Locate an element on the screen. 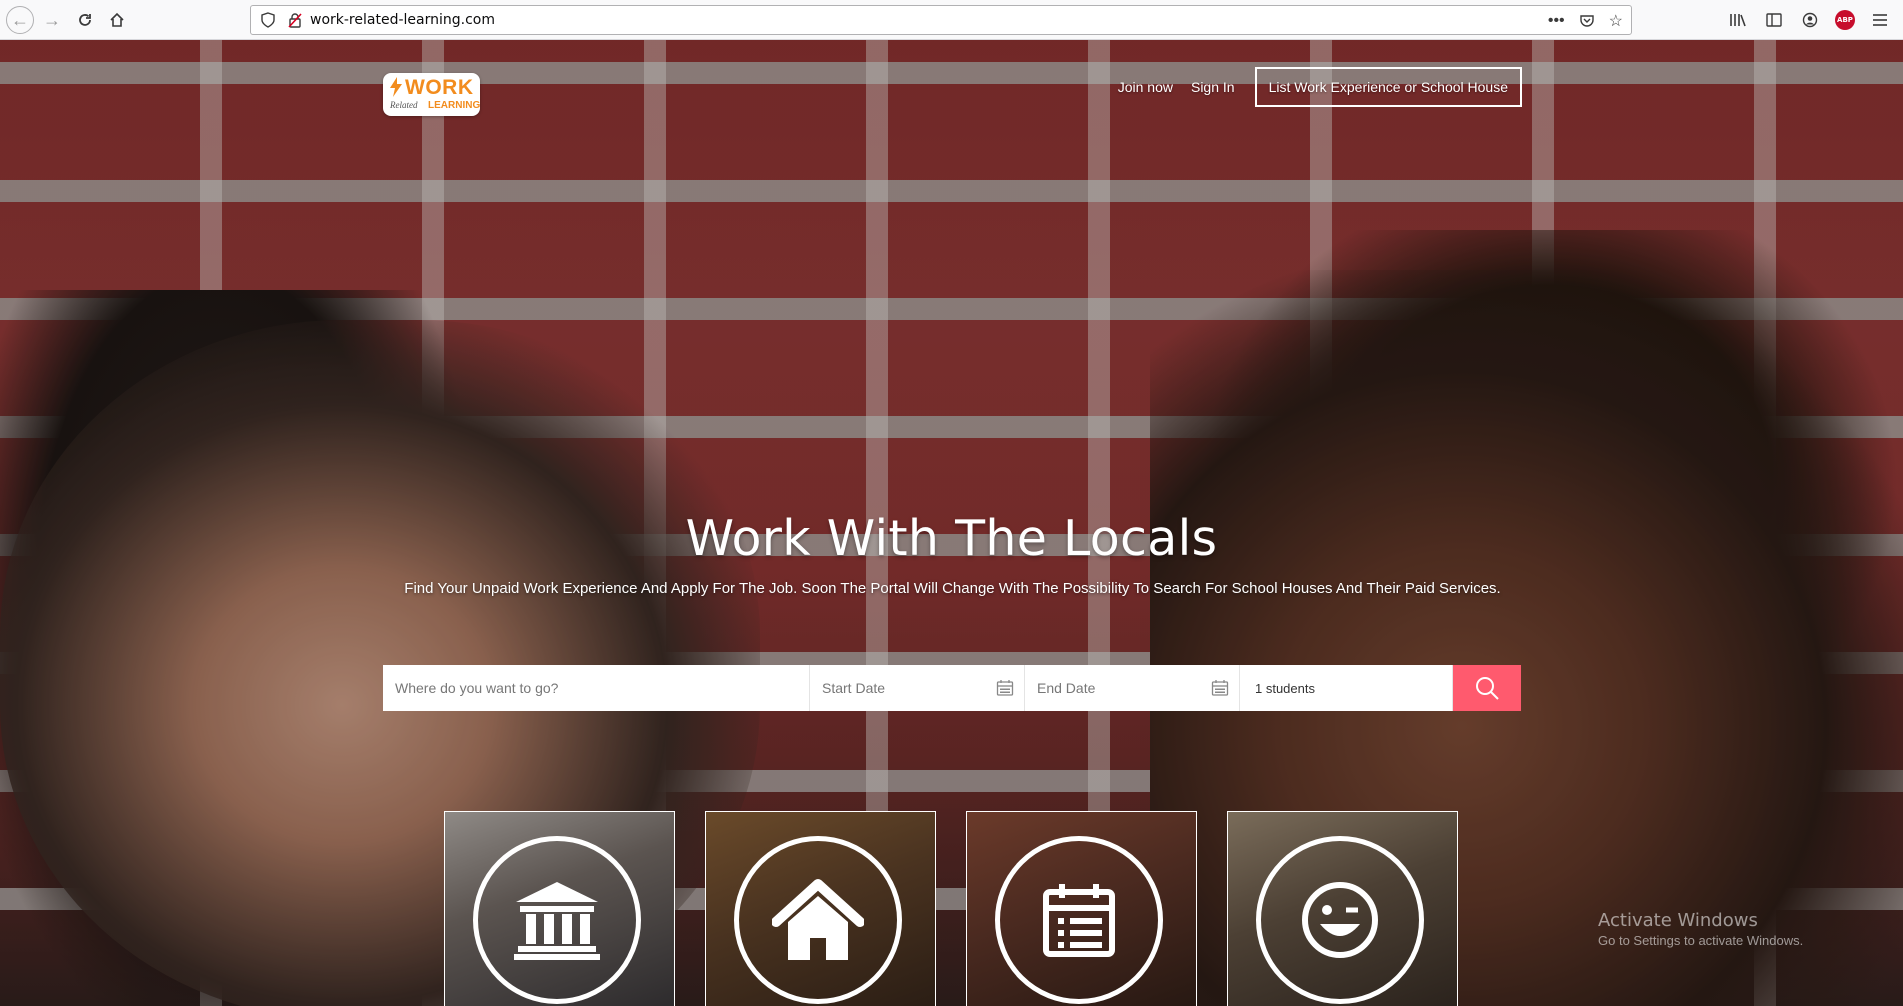 Image resolution: width=1903 pixels, height=1006 pixels. end-date-input is located at coordinates (1132, 688).